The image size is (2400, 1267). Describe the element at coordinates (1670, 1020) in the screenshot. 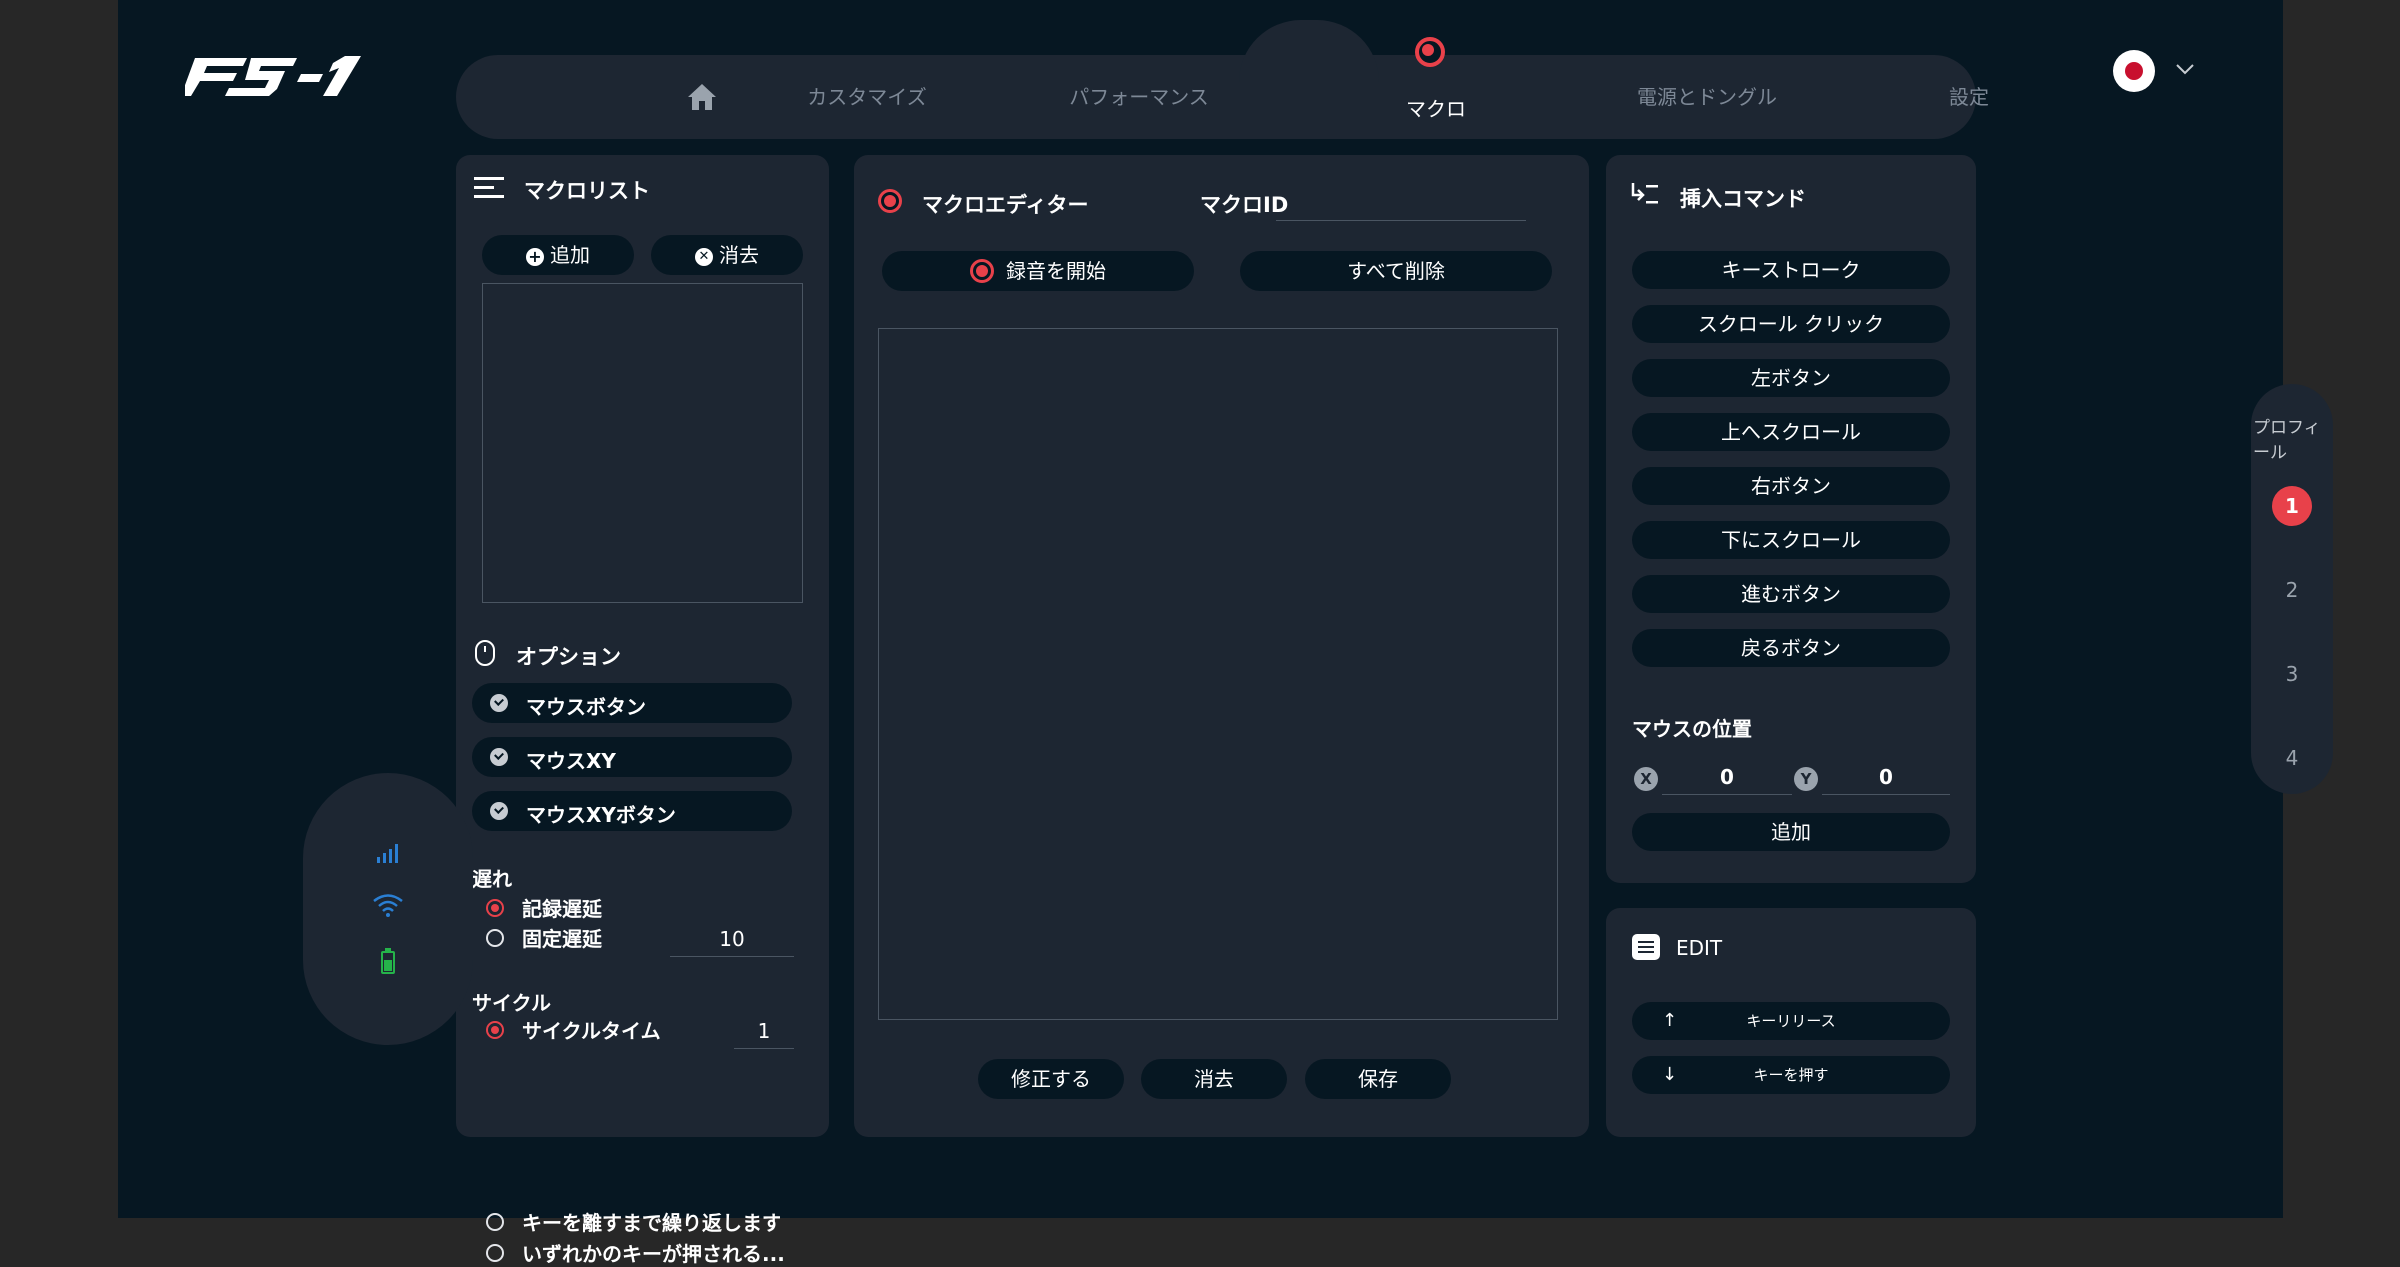

I see `arrow-up-icon: ↑` at that location.